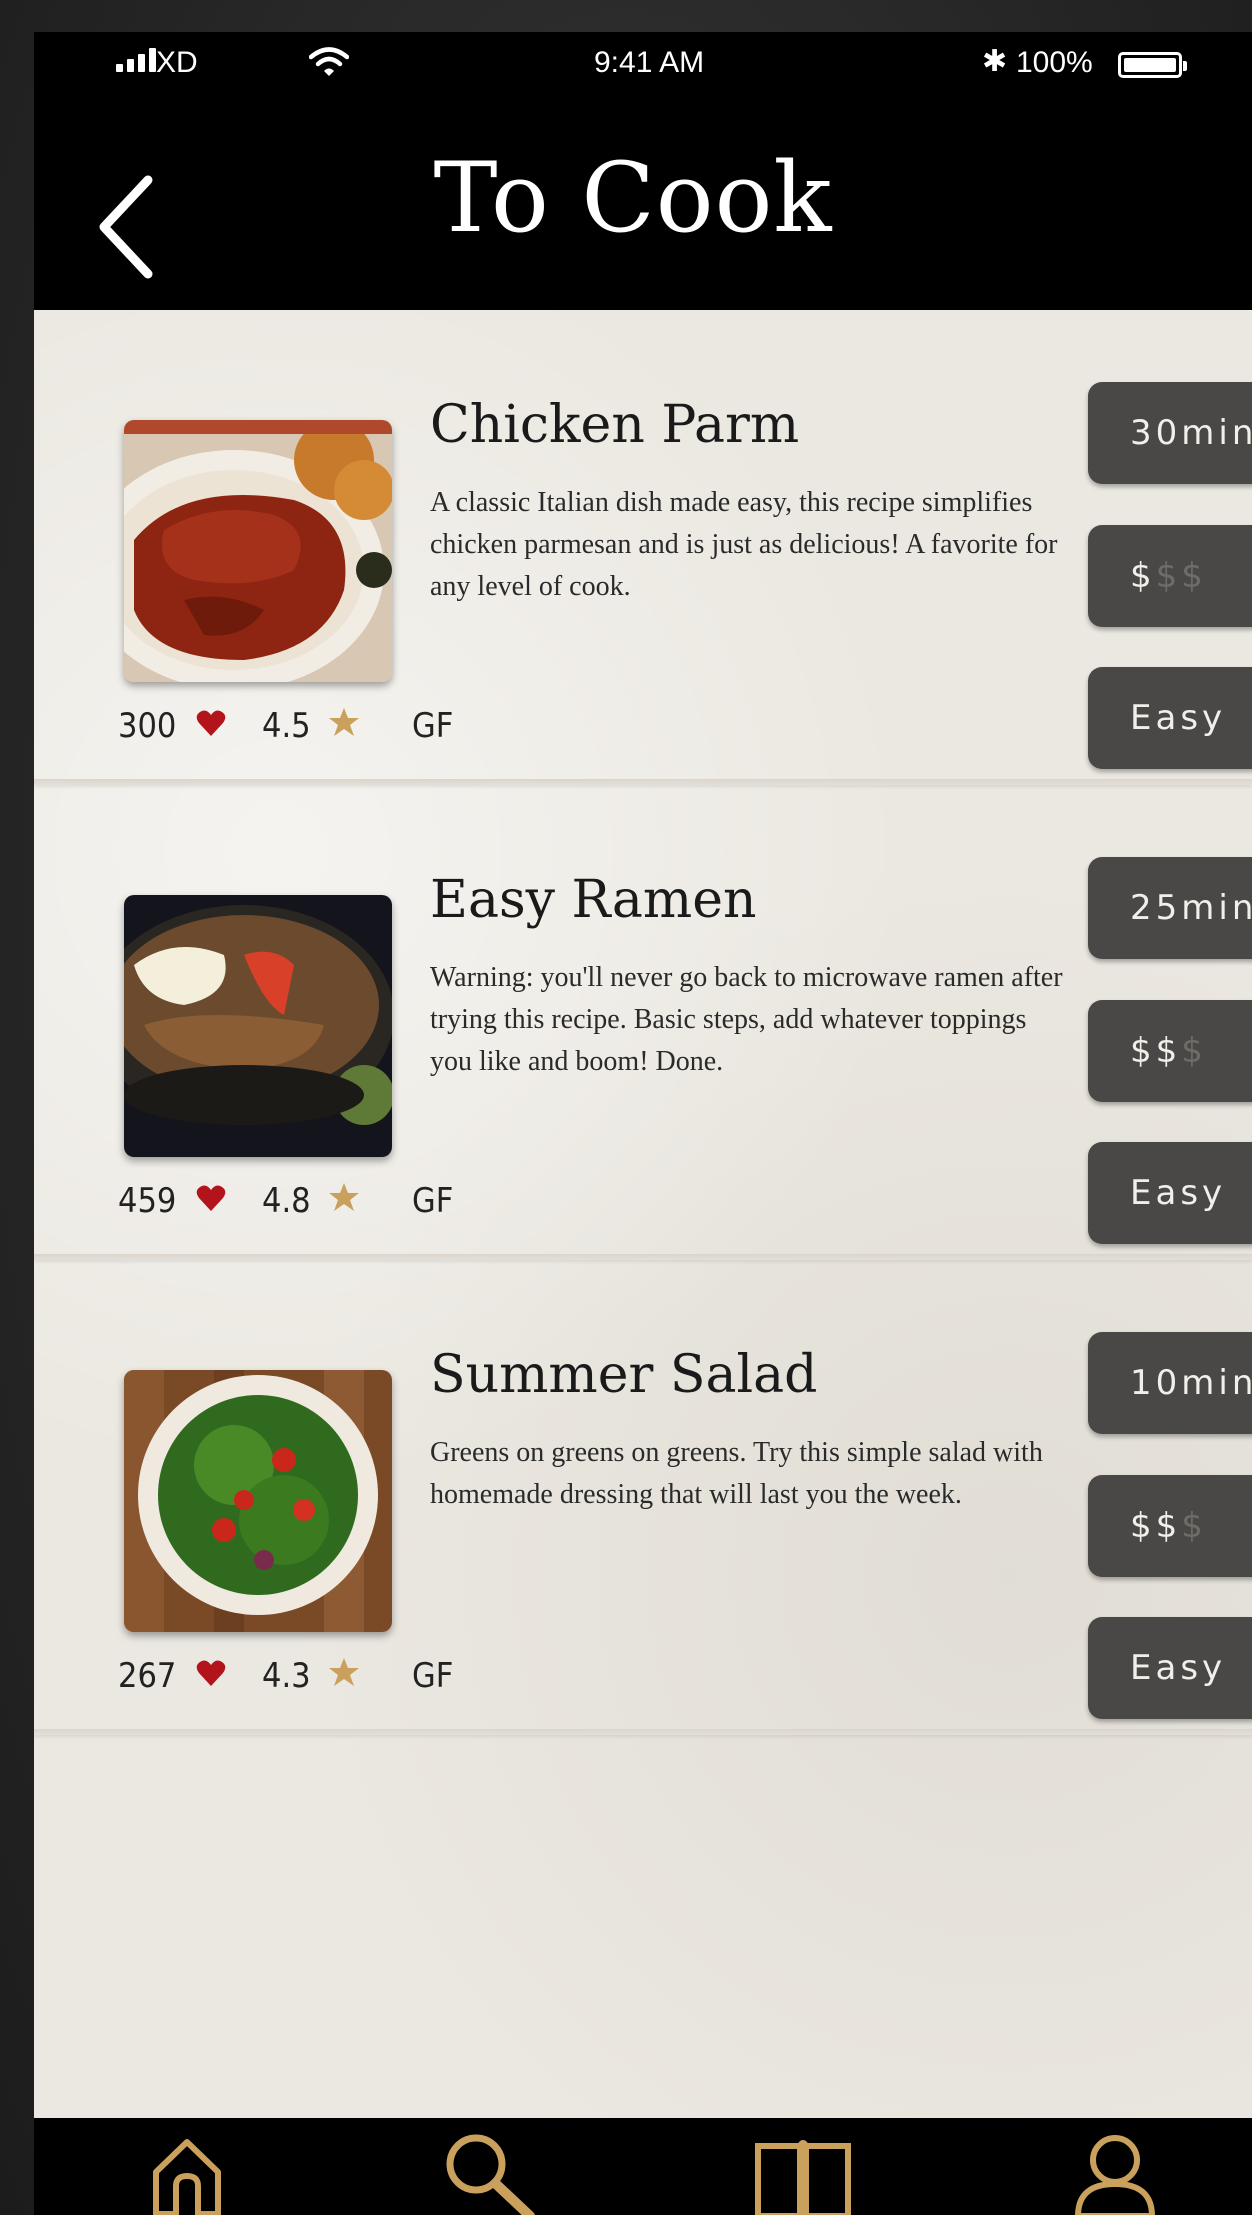  I want to click on card-divider, so click(643, 1732).